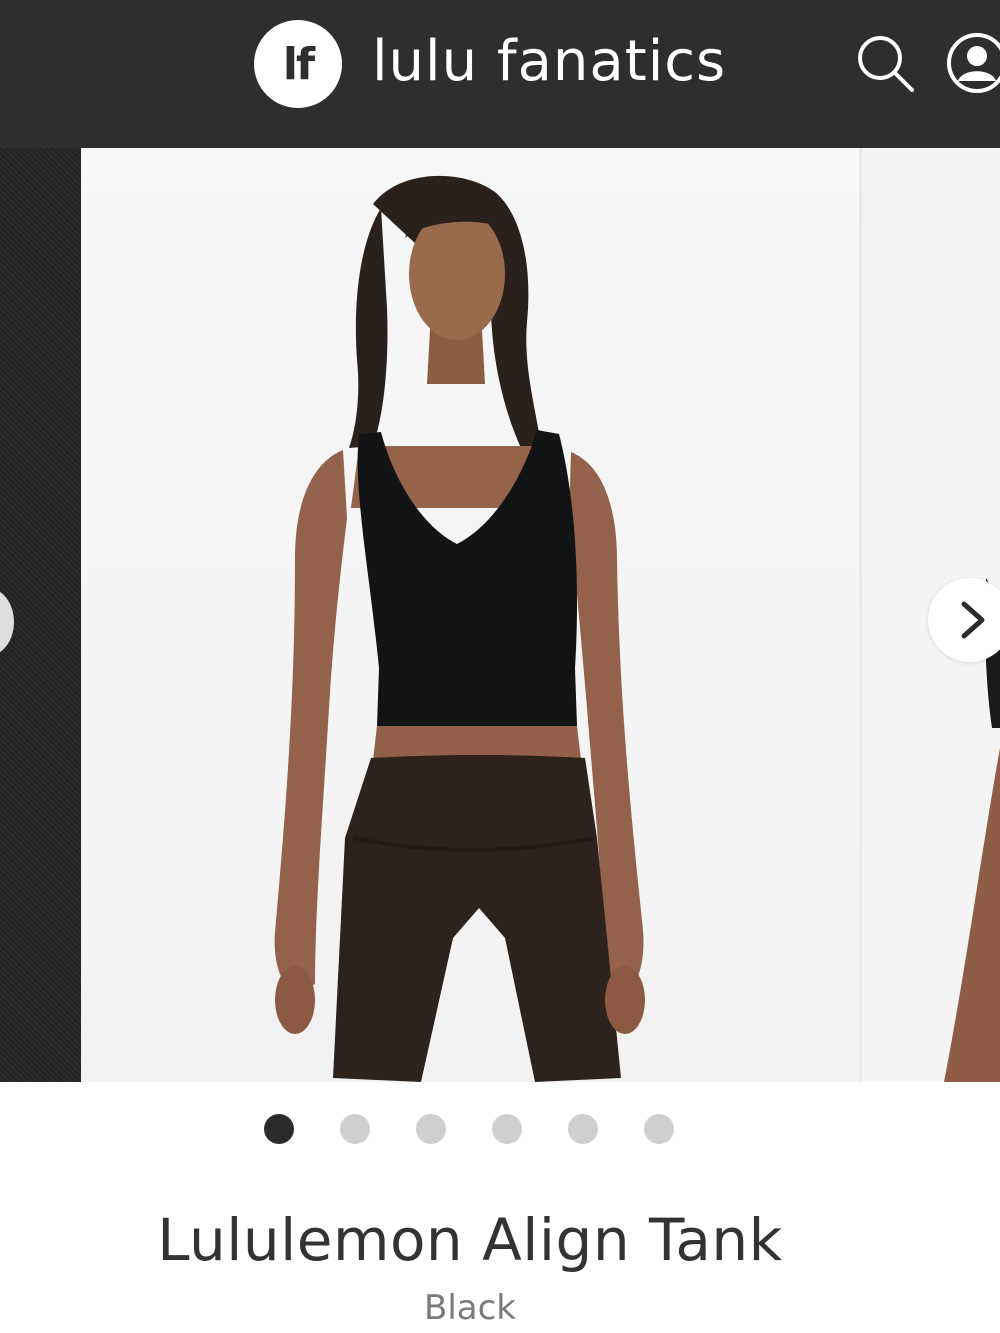 Image resolution: width=1000 pixels, height=1333 pixels. I want to click on search-icon, so click(886, 64).